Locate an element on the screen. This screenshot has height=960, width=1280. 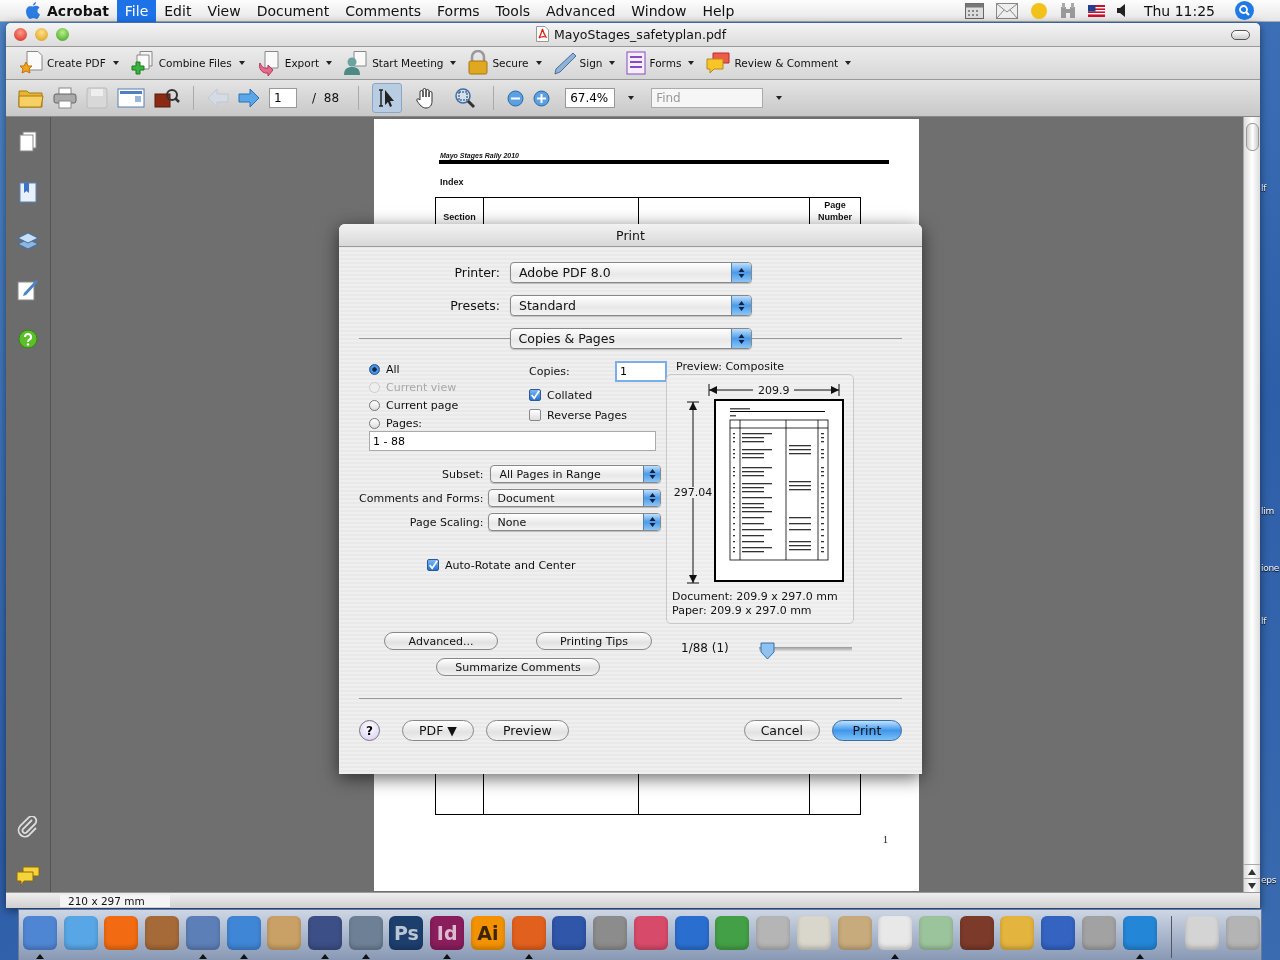
tool-button is located at coordinates (387, 98).